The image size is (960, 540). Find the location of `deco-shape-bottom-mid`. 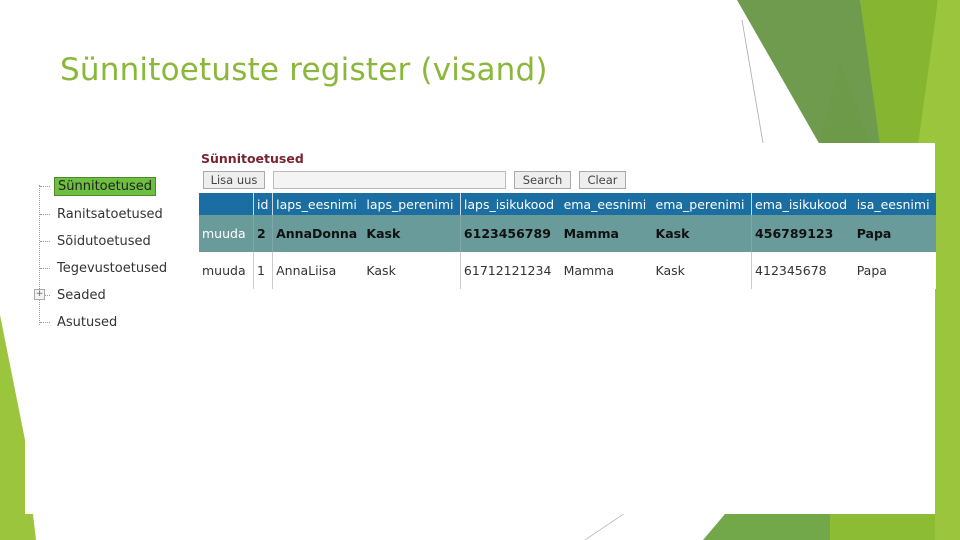

deco-shape-bottom-mid is located at coordinates (882, 527).